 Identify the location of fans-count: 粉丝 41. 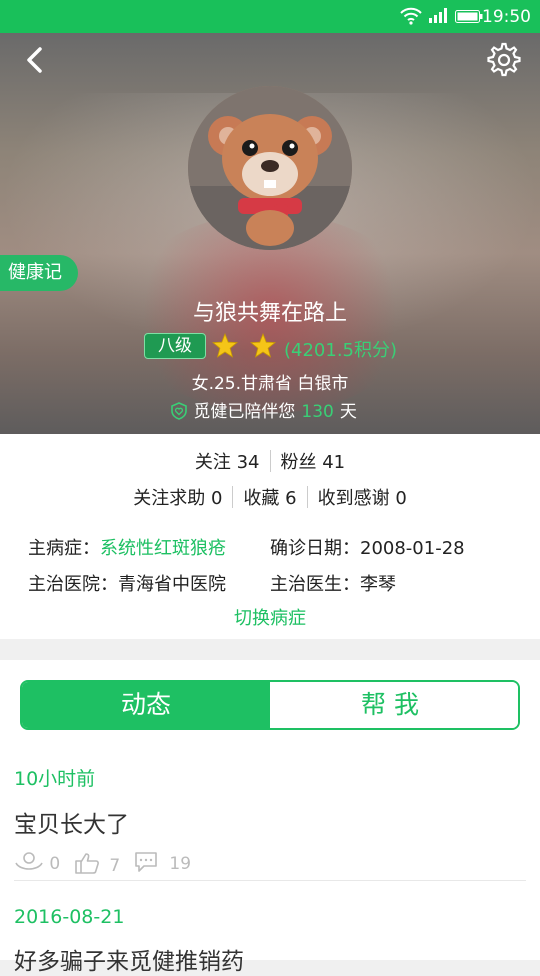
(313, 462).